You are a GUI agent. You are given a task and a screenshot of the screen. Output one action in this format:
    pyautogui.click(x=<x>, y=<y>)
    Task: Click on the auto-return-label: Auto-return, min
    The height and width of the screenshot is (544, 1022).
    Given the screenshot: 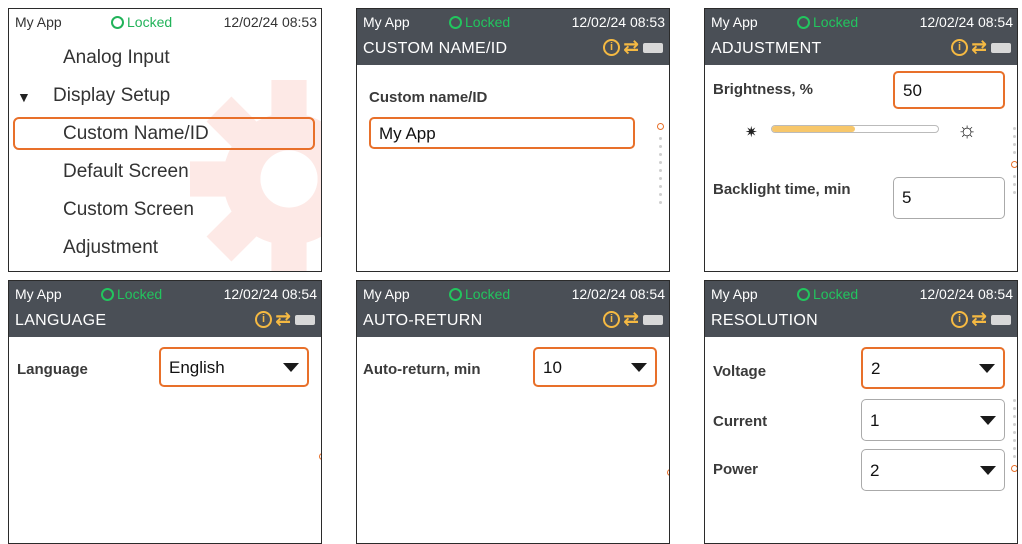 What is the action you would take?
    pyautogui.click(x=422, y=369)
    